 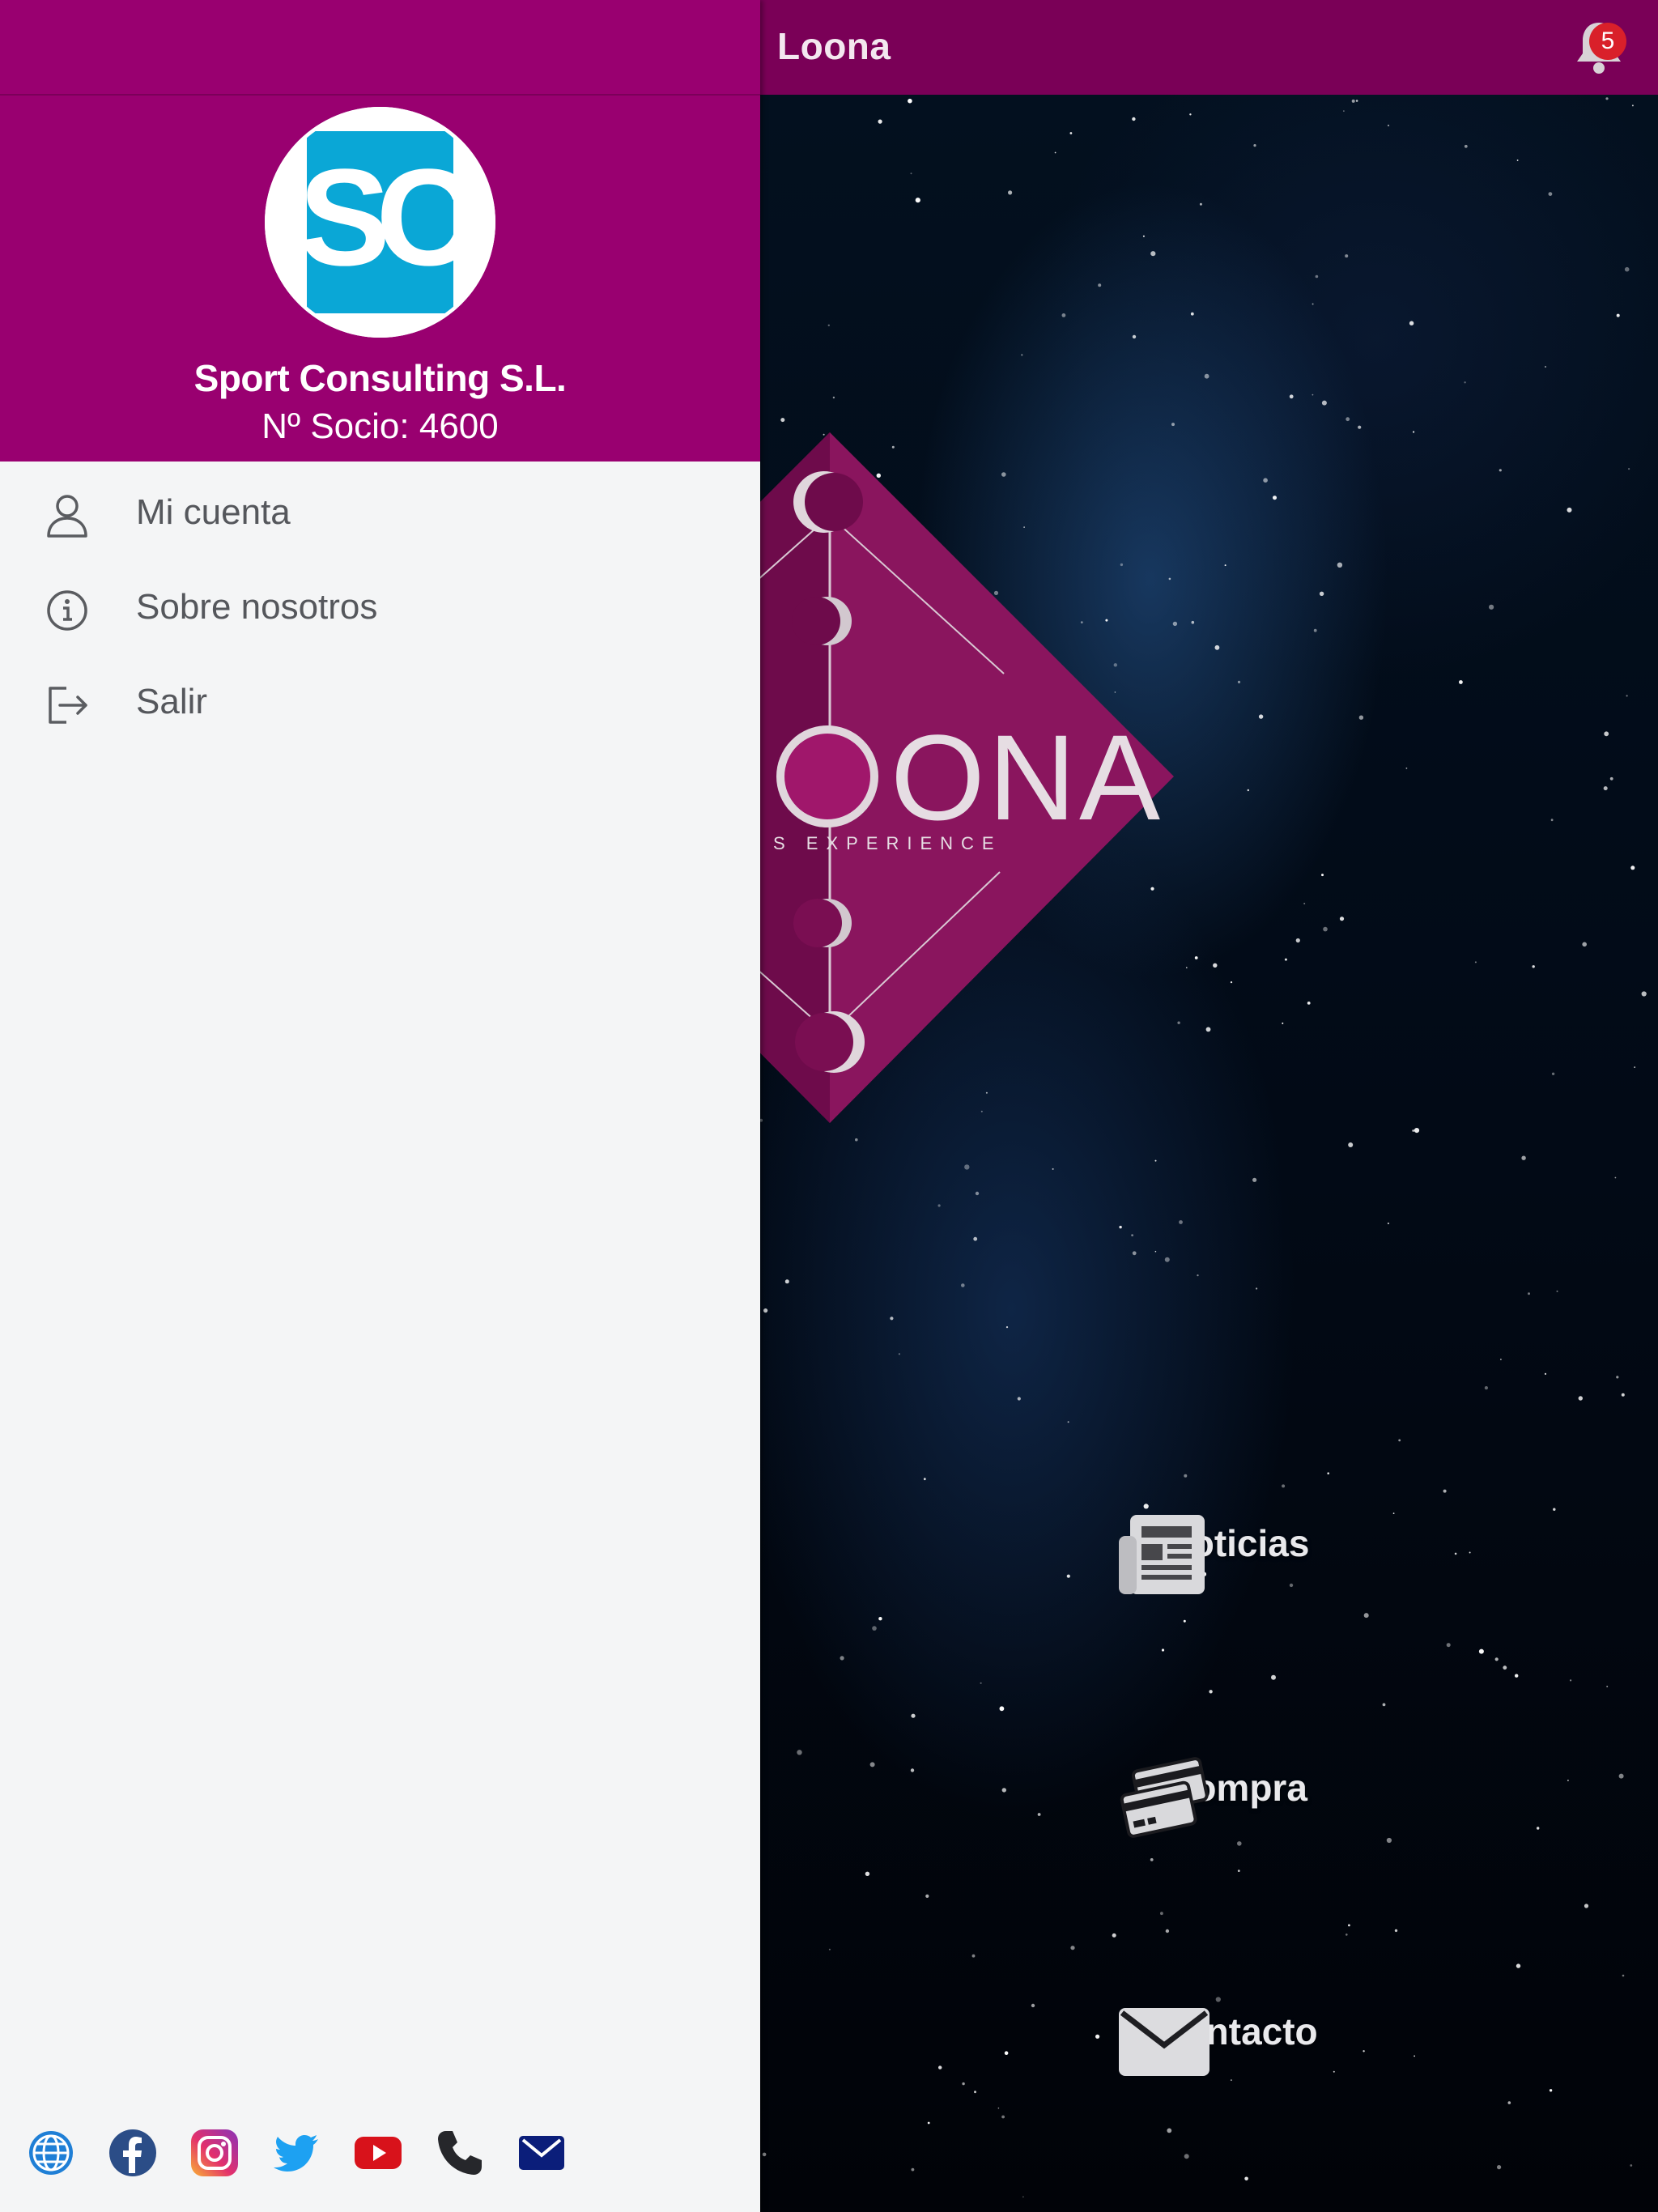 I want to click on facebook-icon, so click(x=133, y=2153).